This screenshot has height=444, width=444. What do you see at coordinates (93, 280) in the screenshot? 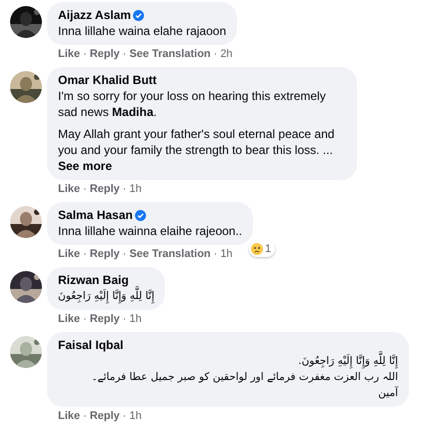
I see `commenter-name: Rizwan Baig` at bounding box center [93, 280].